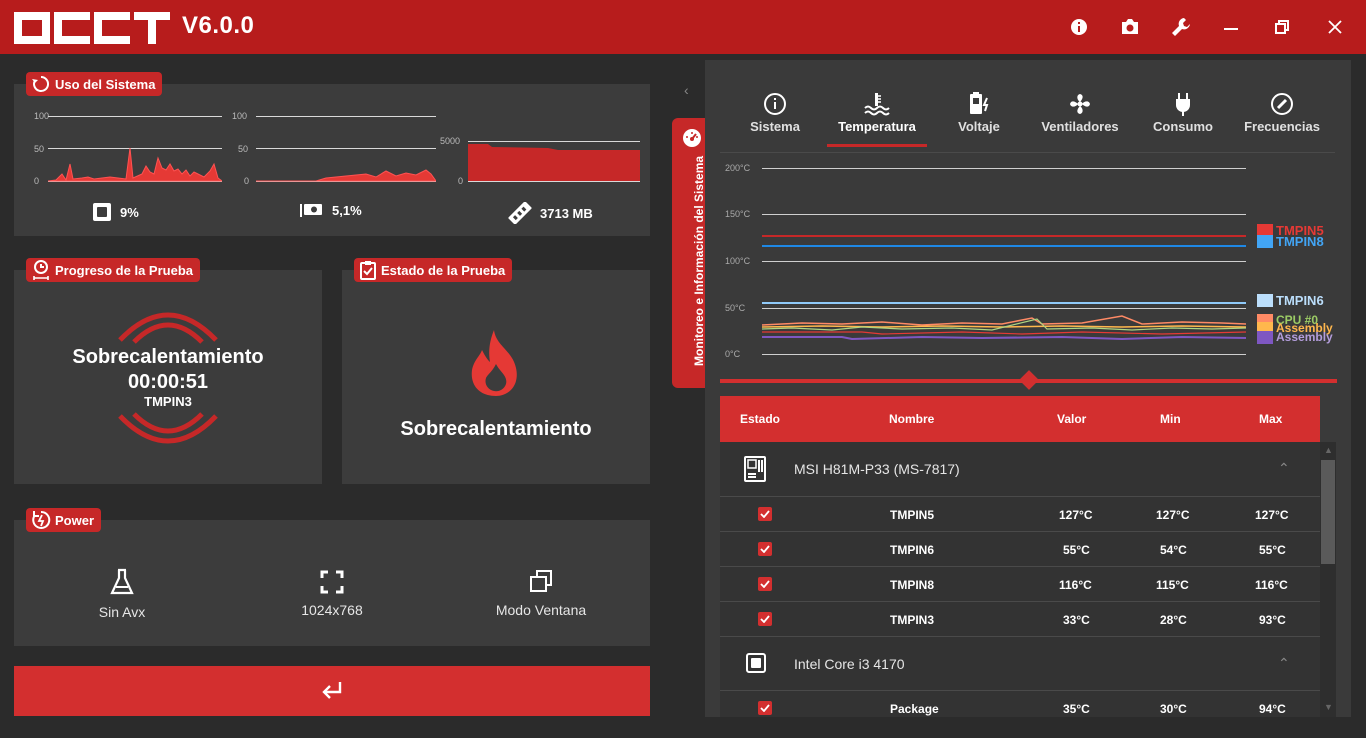 This screenshot has height=738, width=1366. Describe the element at coordinates (1020, 470) in the screenshot. I see `sensor-group-motherboard: MSI H81M-P33 (MS-7817) ⌃` at that location.